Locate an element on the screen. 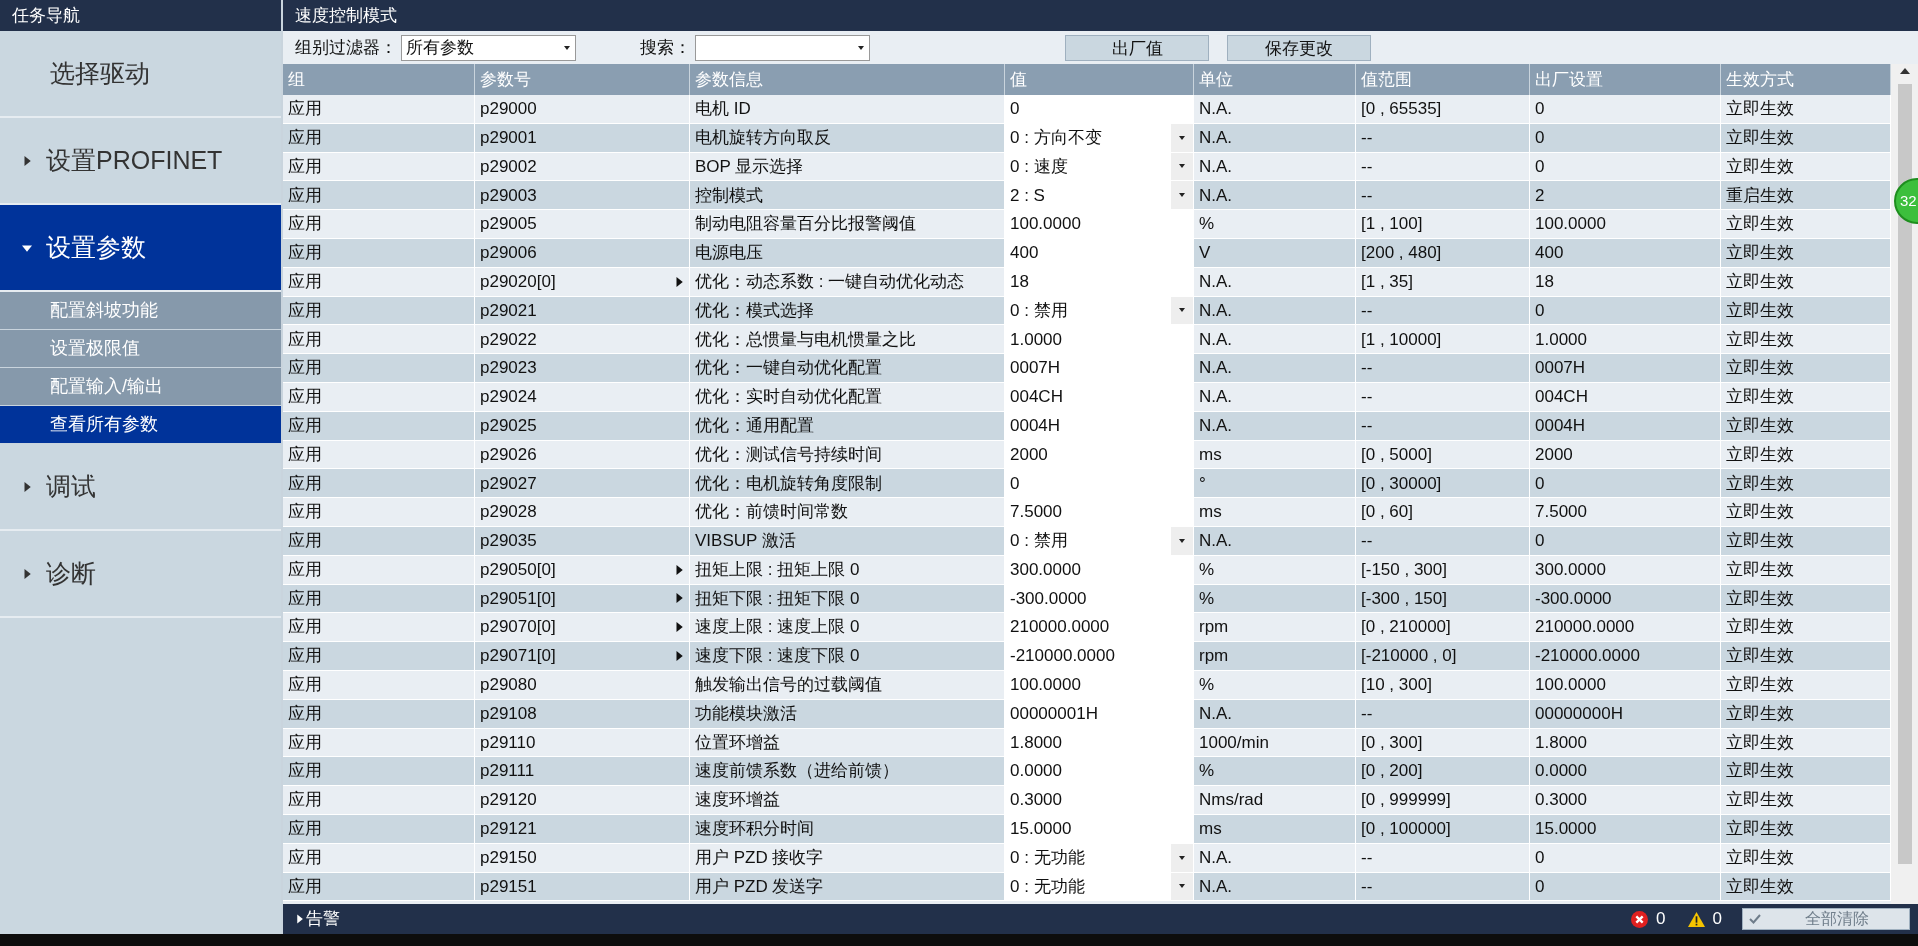 This screenshot has width=1918, height=946. table-cell-text: p29024 is located at coordinates (508, 397).